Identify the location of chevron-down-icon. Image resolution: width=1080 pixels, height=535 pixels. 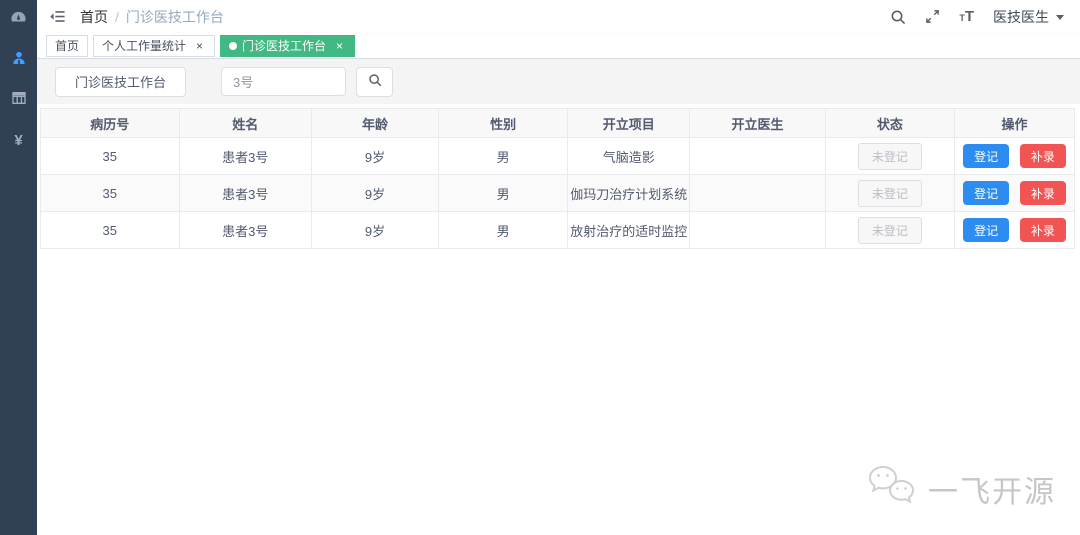
(1060, 17).